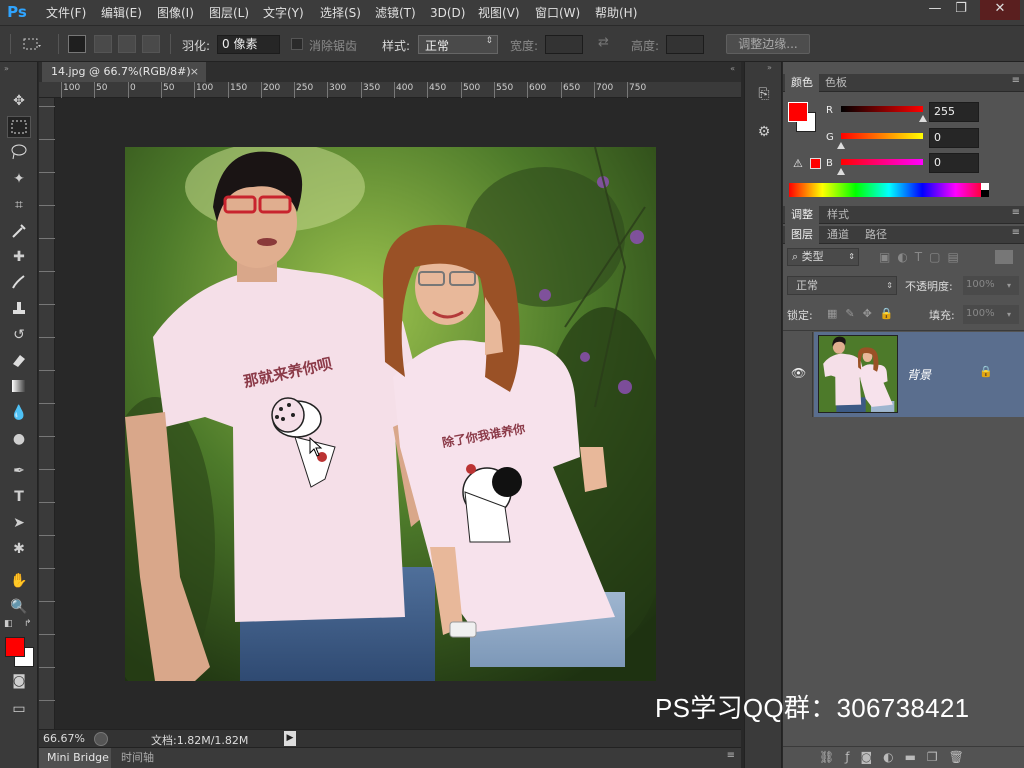 The height and width of the screenshot is (768, 1024). What do you see at coordinates (882, 136) in the screenshot?
I see `channel-g-slider` at bounding box center [882, 136].